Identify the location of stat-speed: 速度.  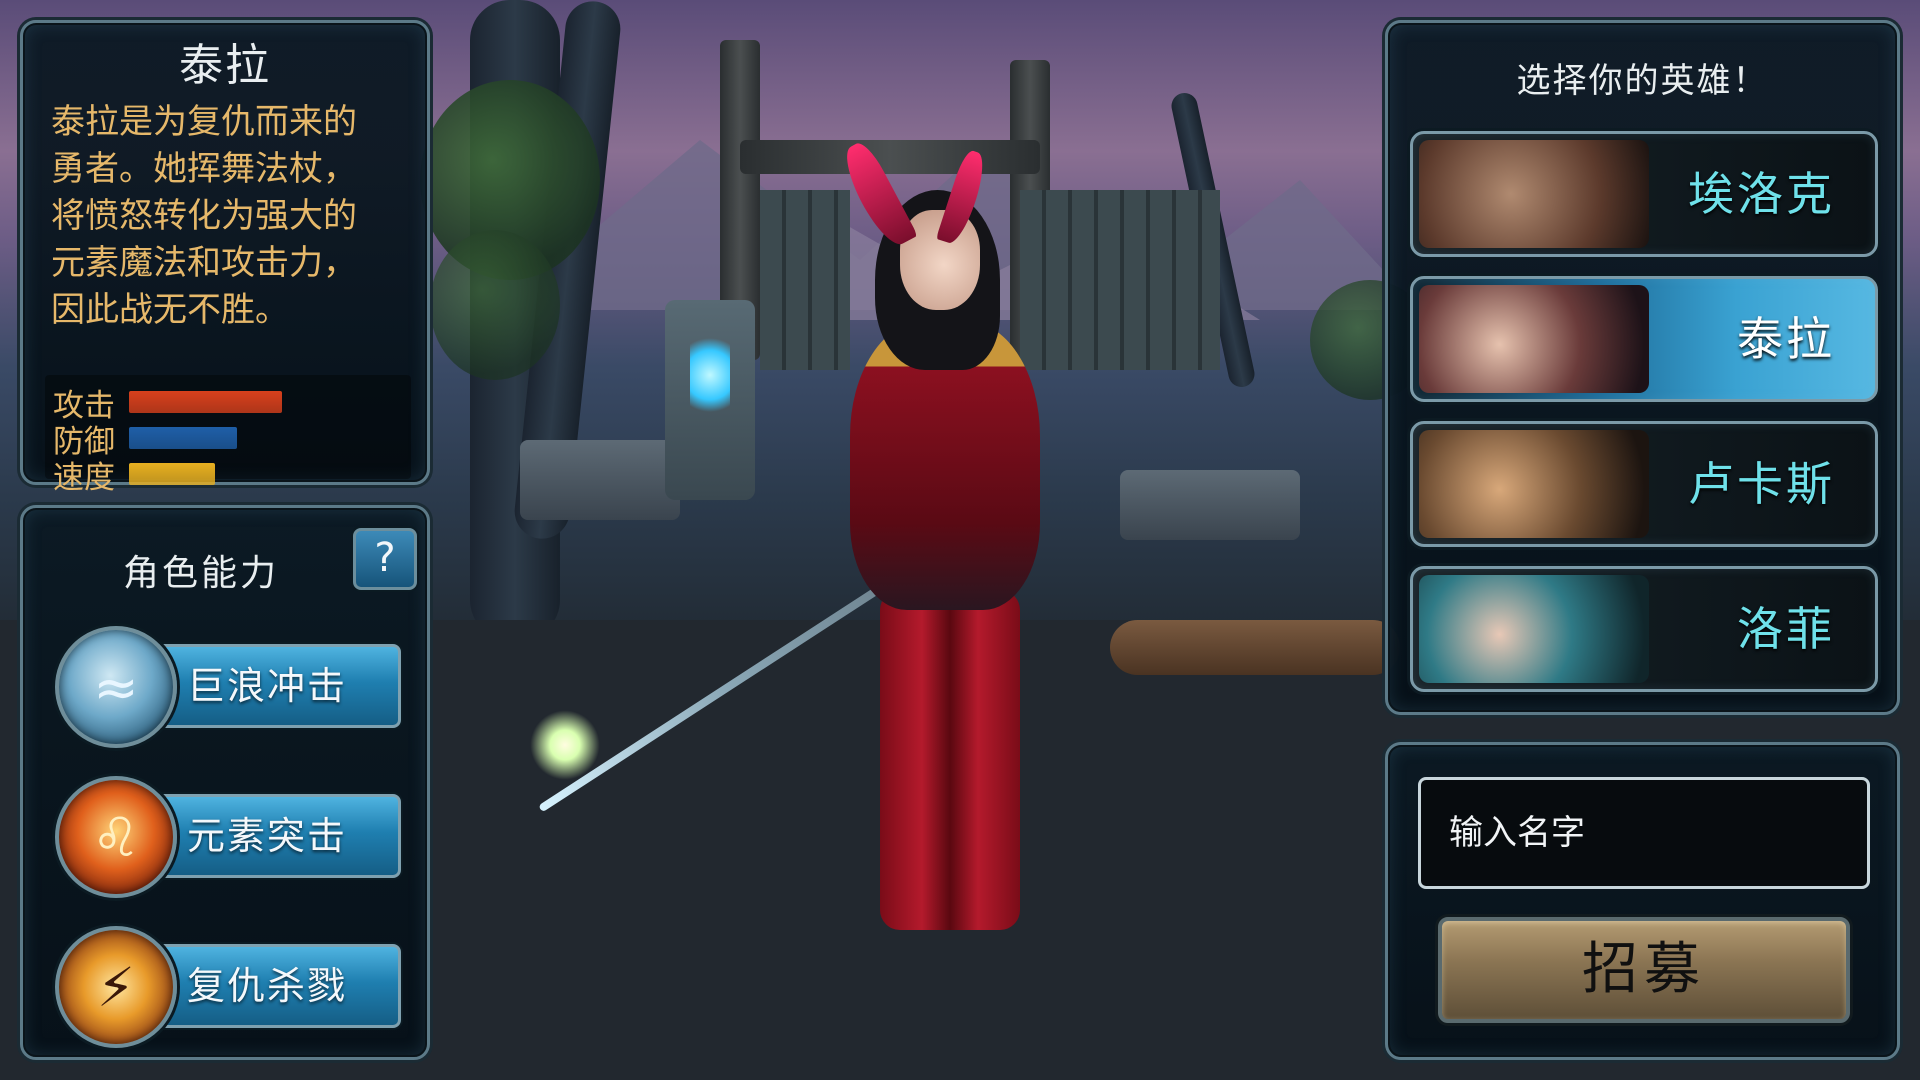
(134, 476).